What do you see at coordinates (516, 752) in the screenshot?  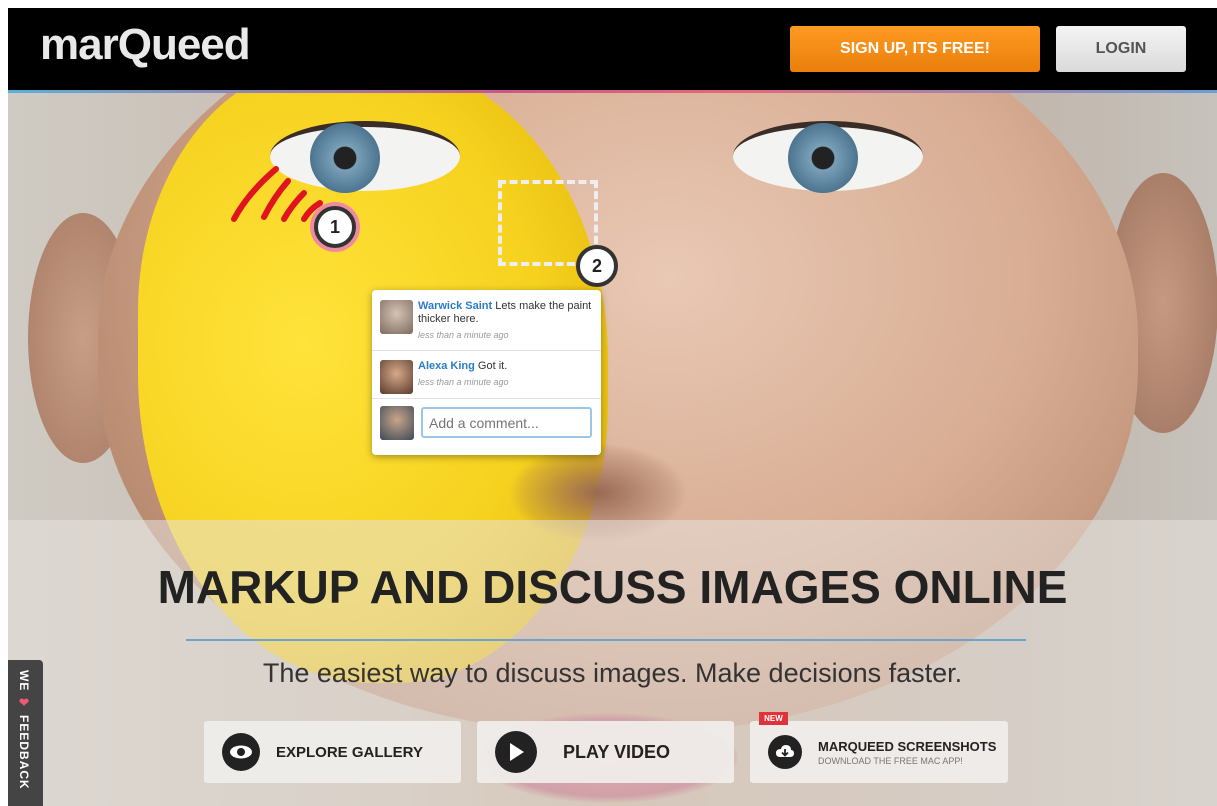 I see `play-icon` at bounding box center [516, 752].